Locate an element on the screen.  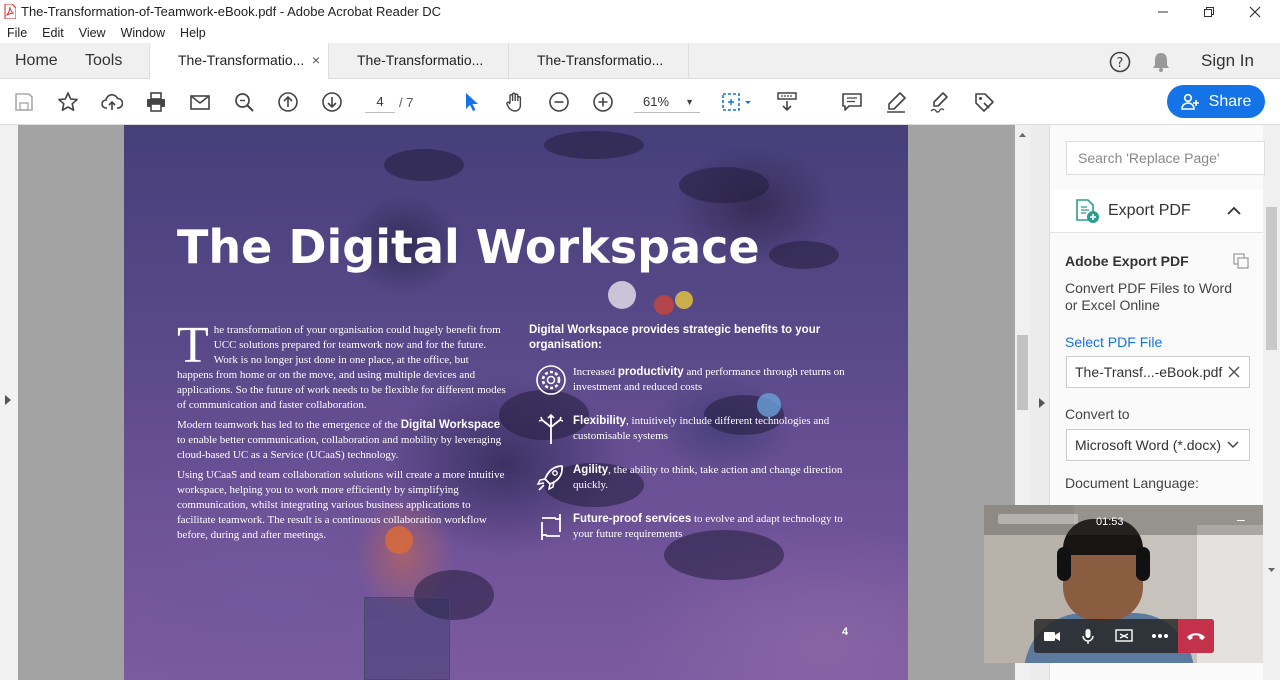
page-fit-button is located at coordinates (737, 102).